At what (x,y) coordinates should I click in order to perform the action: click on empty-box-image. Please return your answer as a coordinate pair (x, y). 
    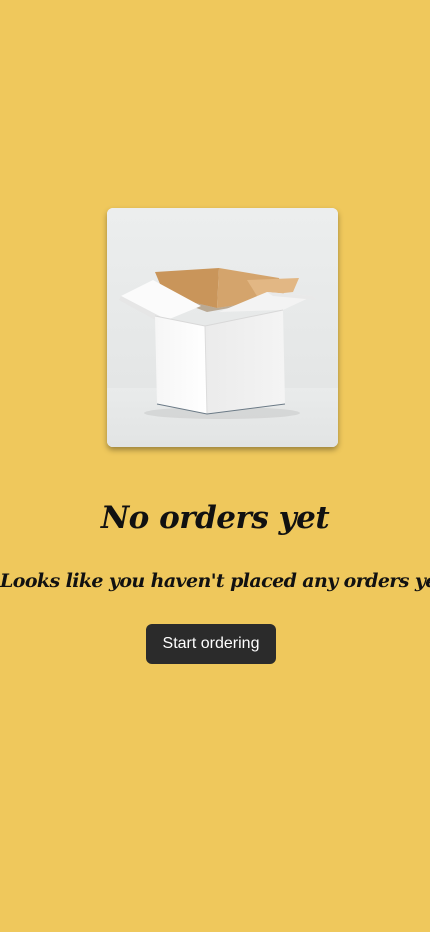
    Looking at the image, I should click on (222, 327).